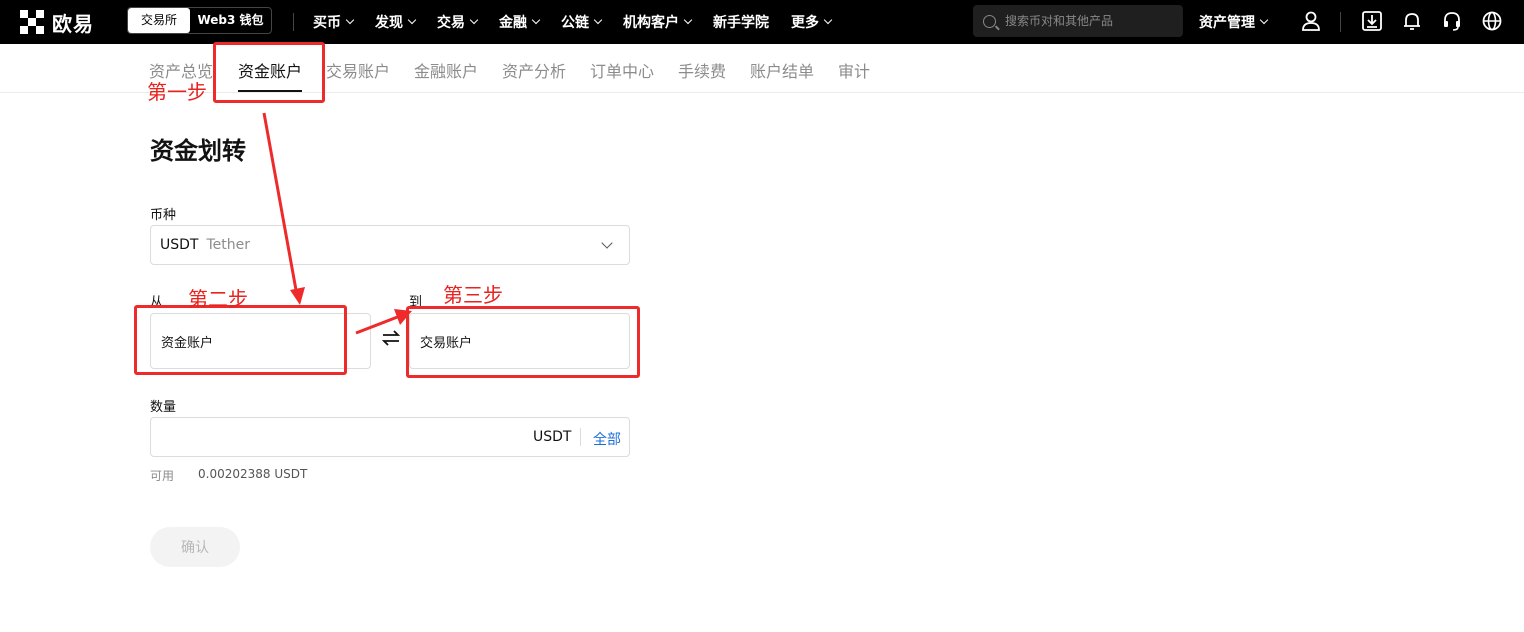 The image size is (1524, 632). I want to click on arrow-head, so click(297, 296).